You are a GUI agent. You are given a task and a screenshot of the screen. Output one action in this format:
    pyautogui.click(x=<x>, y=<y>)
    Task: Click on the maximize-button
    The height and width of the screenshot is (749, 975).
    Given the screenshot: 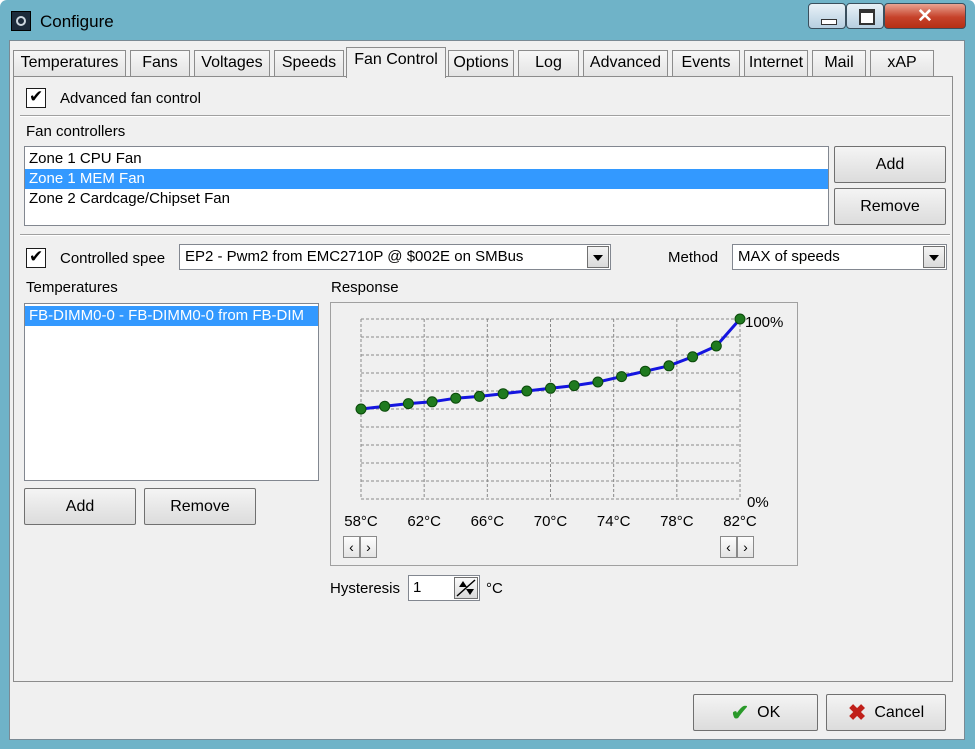 What is the action you would take?
    pyautogui.click(x=865, y=16)
    